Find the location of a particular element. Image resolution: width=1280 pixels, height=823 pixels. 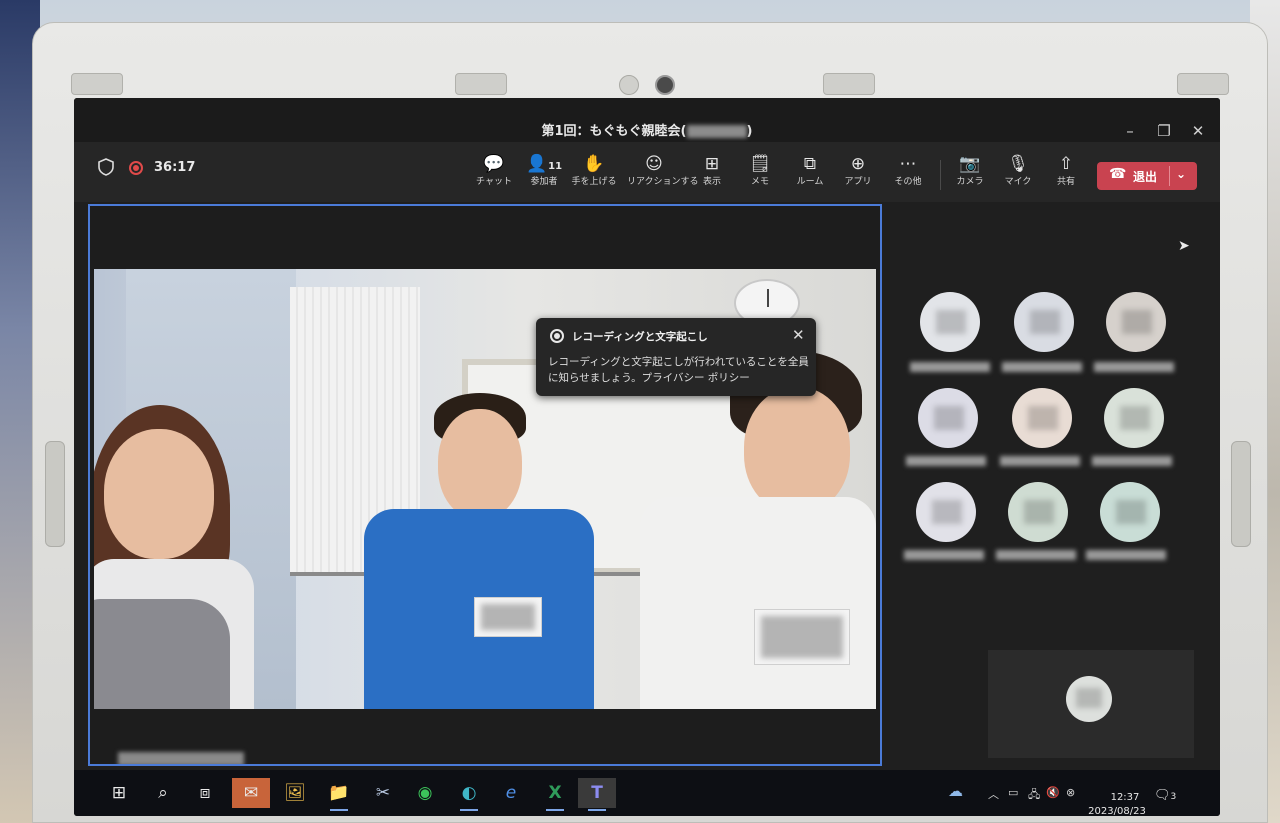

mic-off-icon: 🎙 is located at coordinates (1018, 164).